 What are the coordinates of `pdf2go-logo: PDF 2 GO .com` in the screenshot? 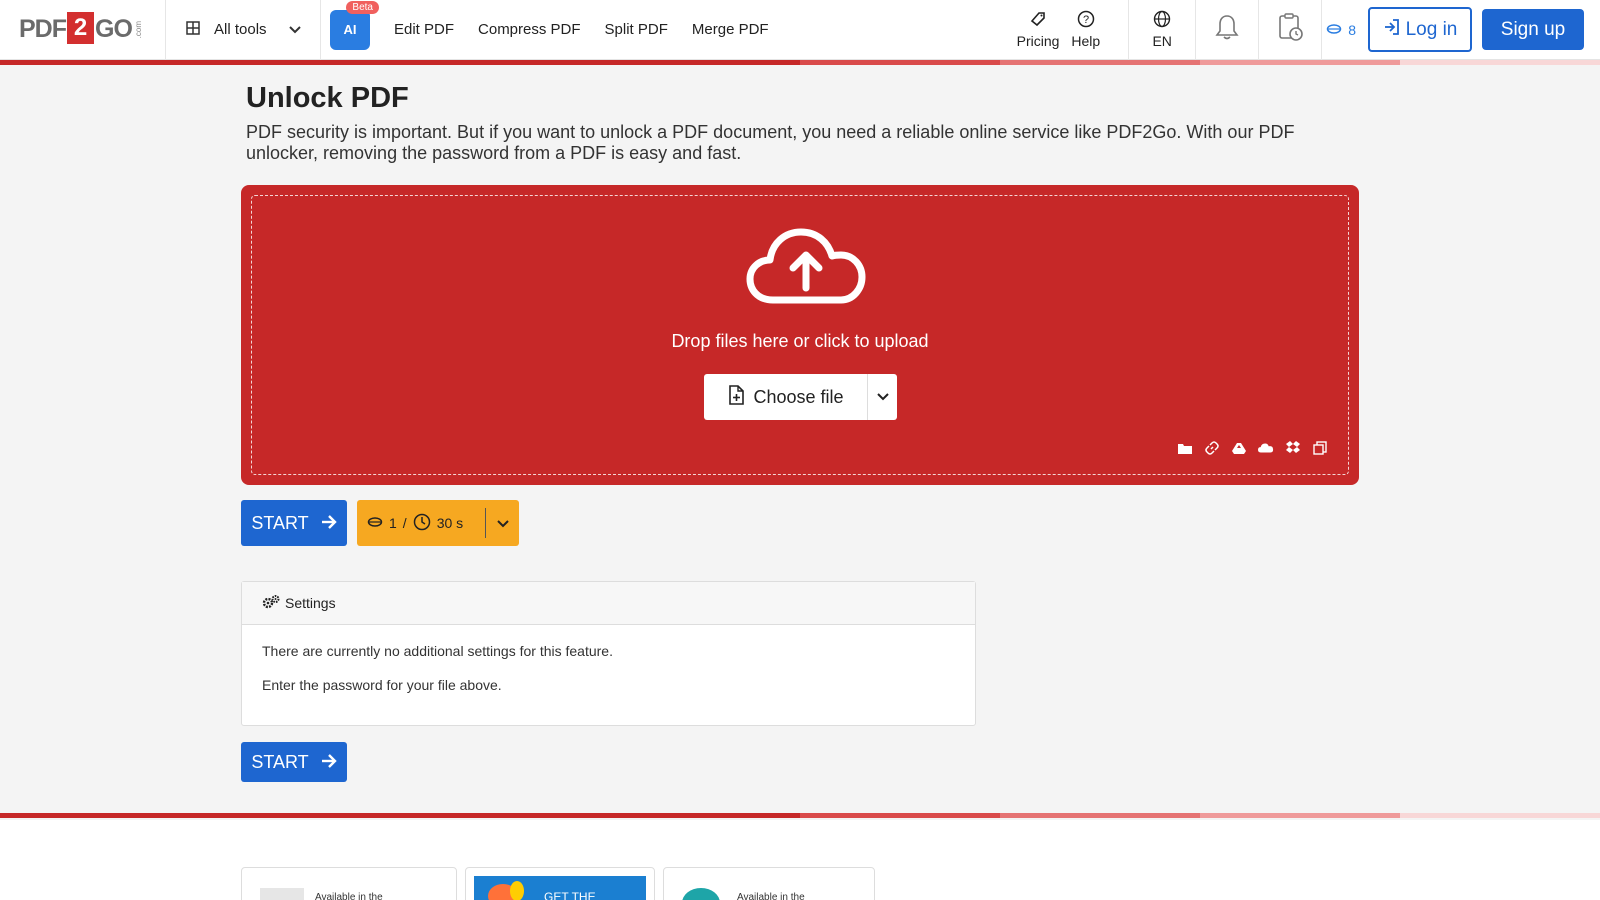 It's located at (83, 30).